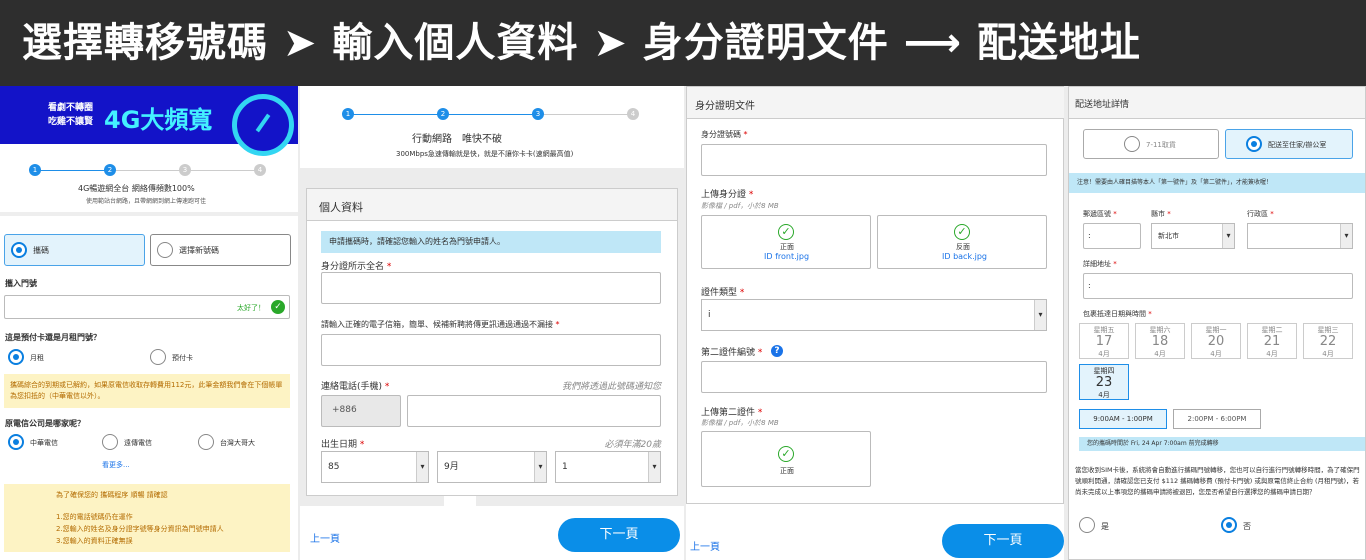 The height and width of the screenshot is (560, 1366). What do you see at coordinates (1254, 144) in the screenshot?
I see `radio-home-delivery` at bounding box center [1254, 144].